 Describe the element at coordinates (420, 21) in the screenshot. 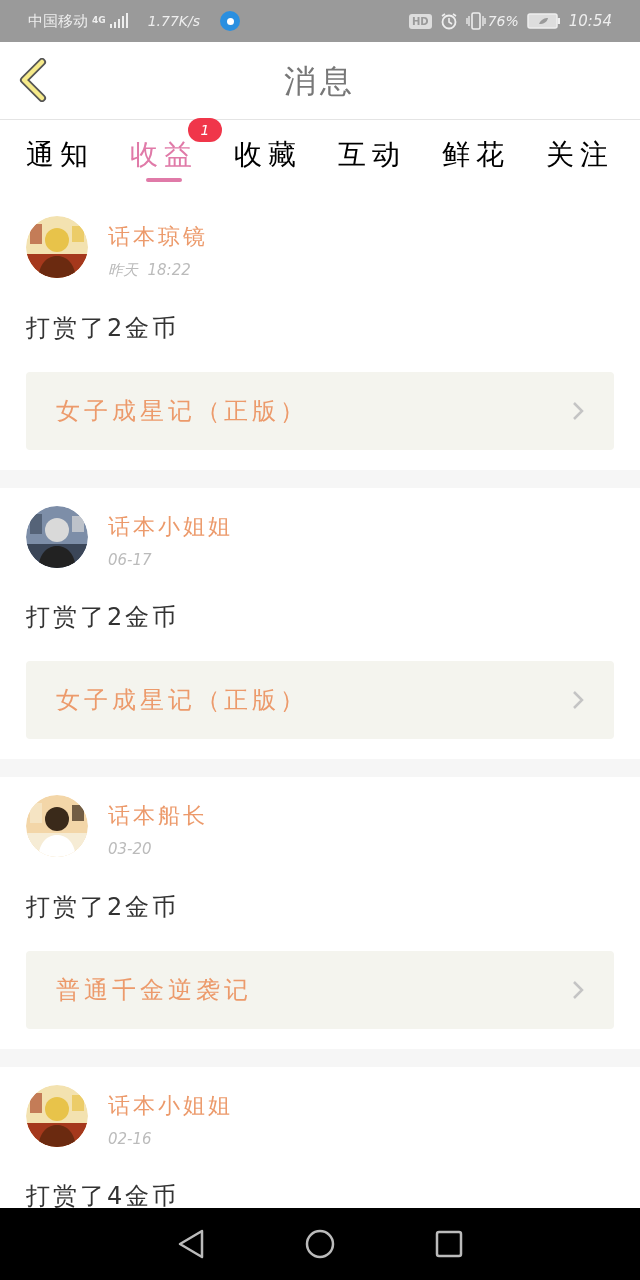

I see `hd-text: HD` at that location.